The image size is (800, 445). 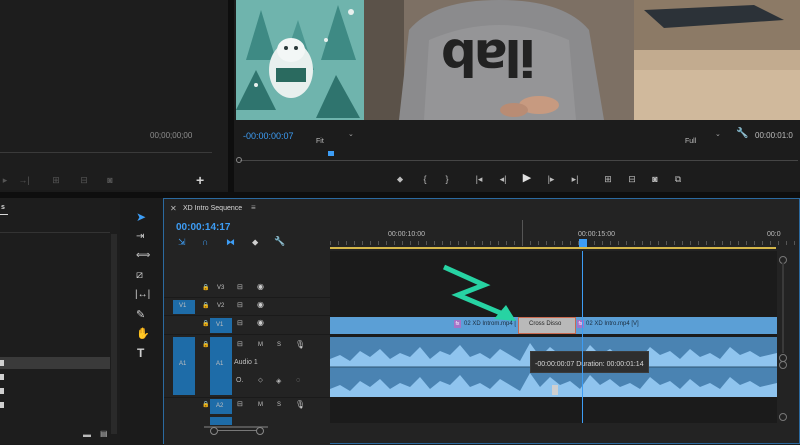 I want to click on hscroll-left-handle, so click(x=214, y=431).